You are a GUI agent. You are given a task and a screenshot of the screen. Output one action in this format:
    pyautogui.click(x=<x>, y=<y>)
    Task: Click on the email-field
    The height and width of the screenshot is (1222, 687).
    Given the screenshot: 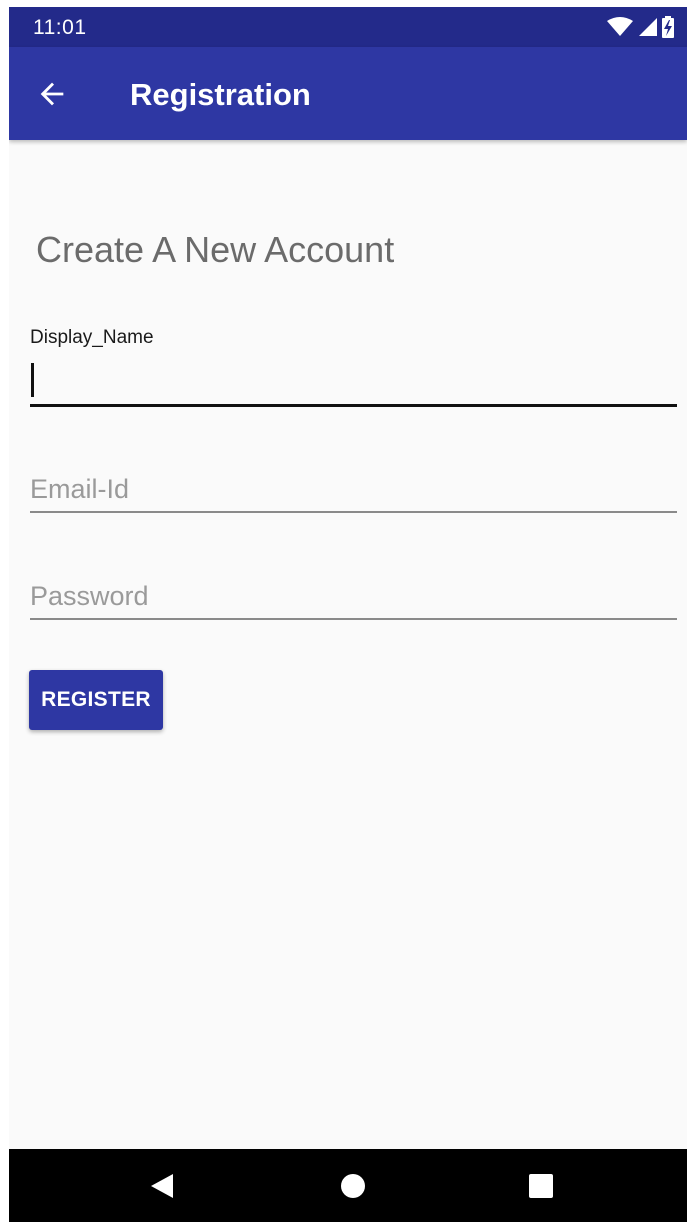 What is the action you would take?
    pyautogui.click(x=353, y=492)
    